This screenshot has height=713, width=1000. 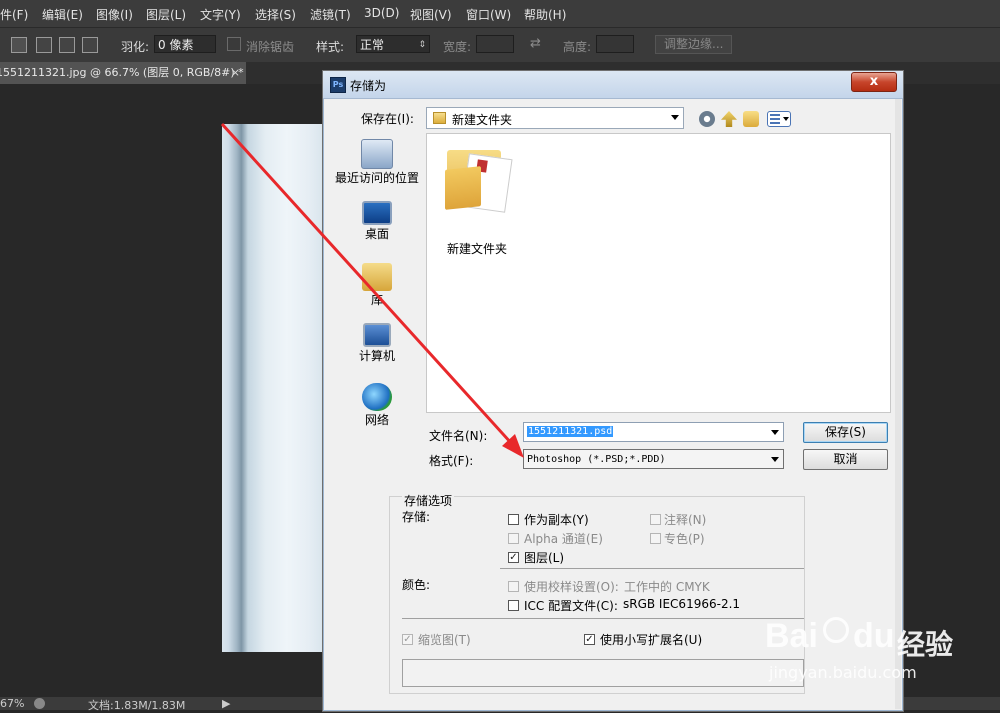 What do you see at coordinates (513, 605) in the screenshot?
I see `icc-checkbox` at bounding box center [513, 605].